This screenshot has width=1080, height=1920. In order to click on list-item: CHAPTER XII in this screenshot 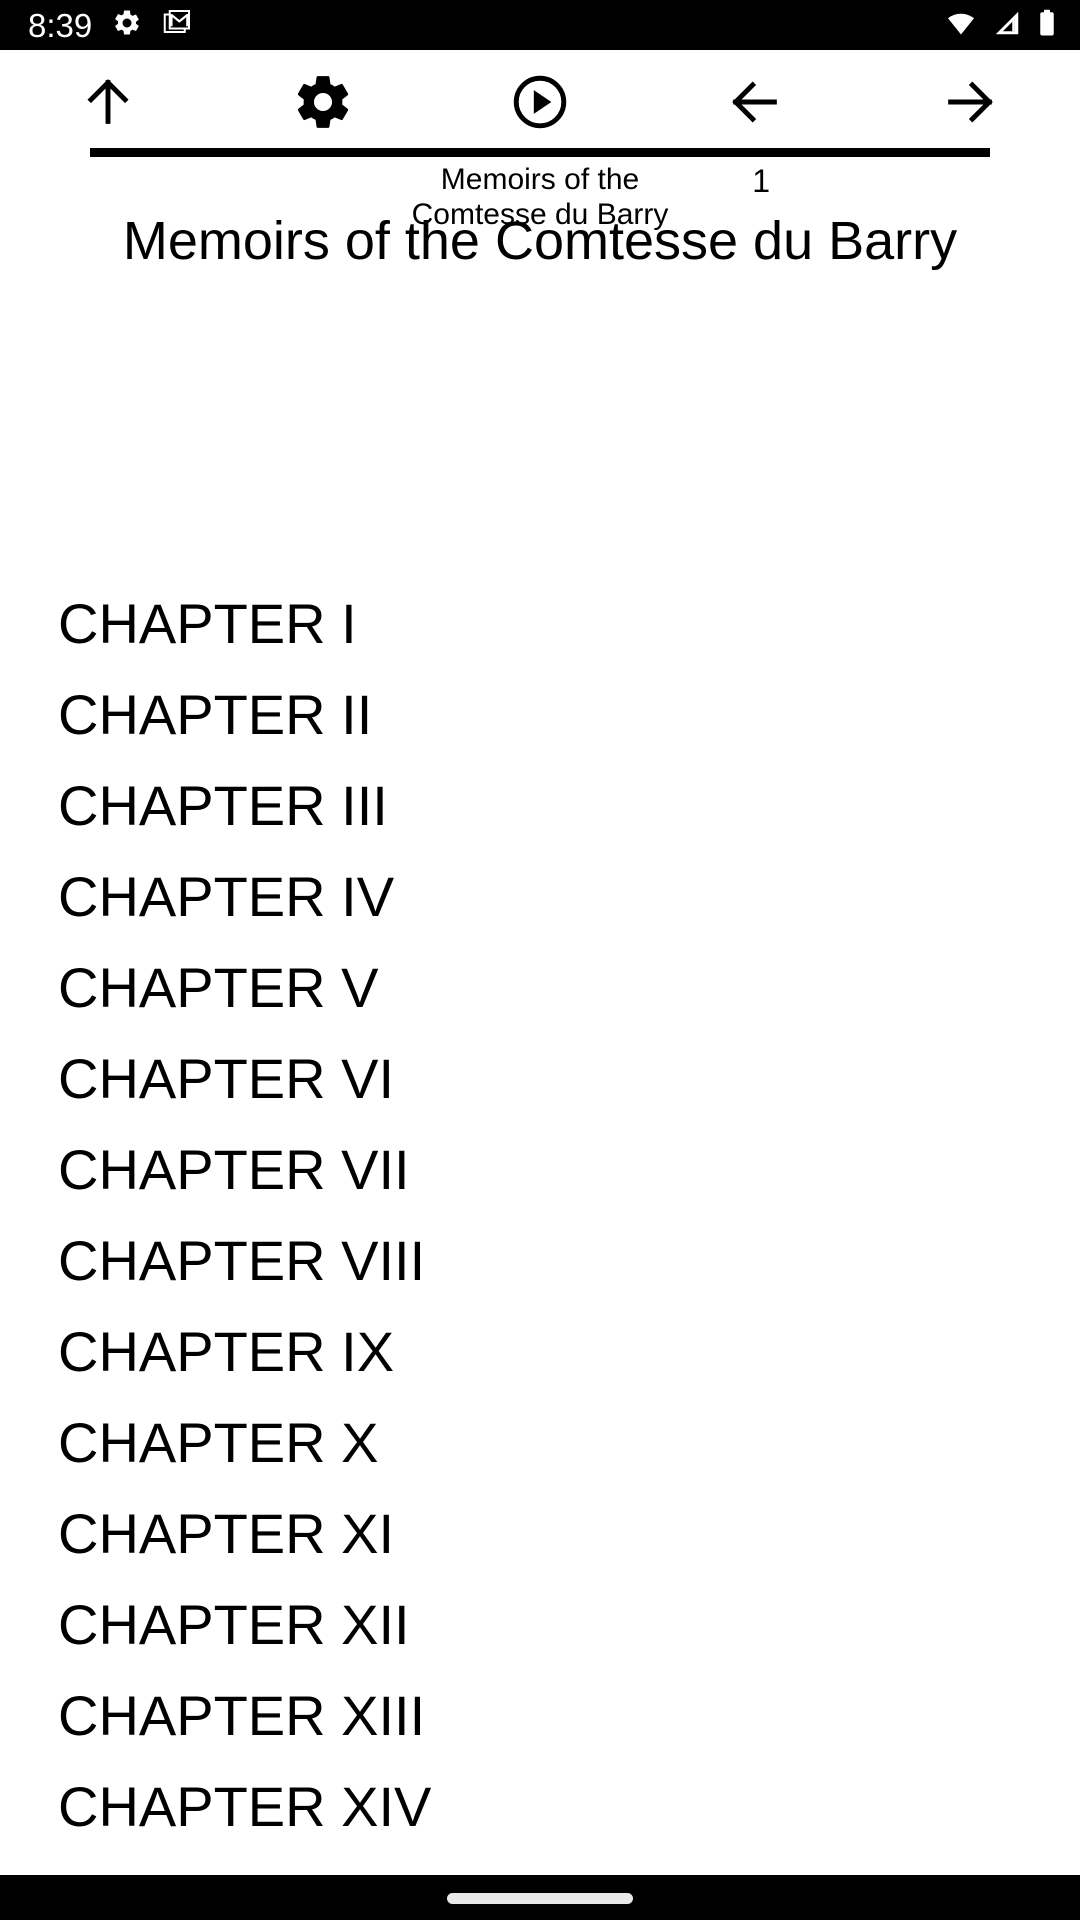, I will do `click(540, 1624)`.